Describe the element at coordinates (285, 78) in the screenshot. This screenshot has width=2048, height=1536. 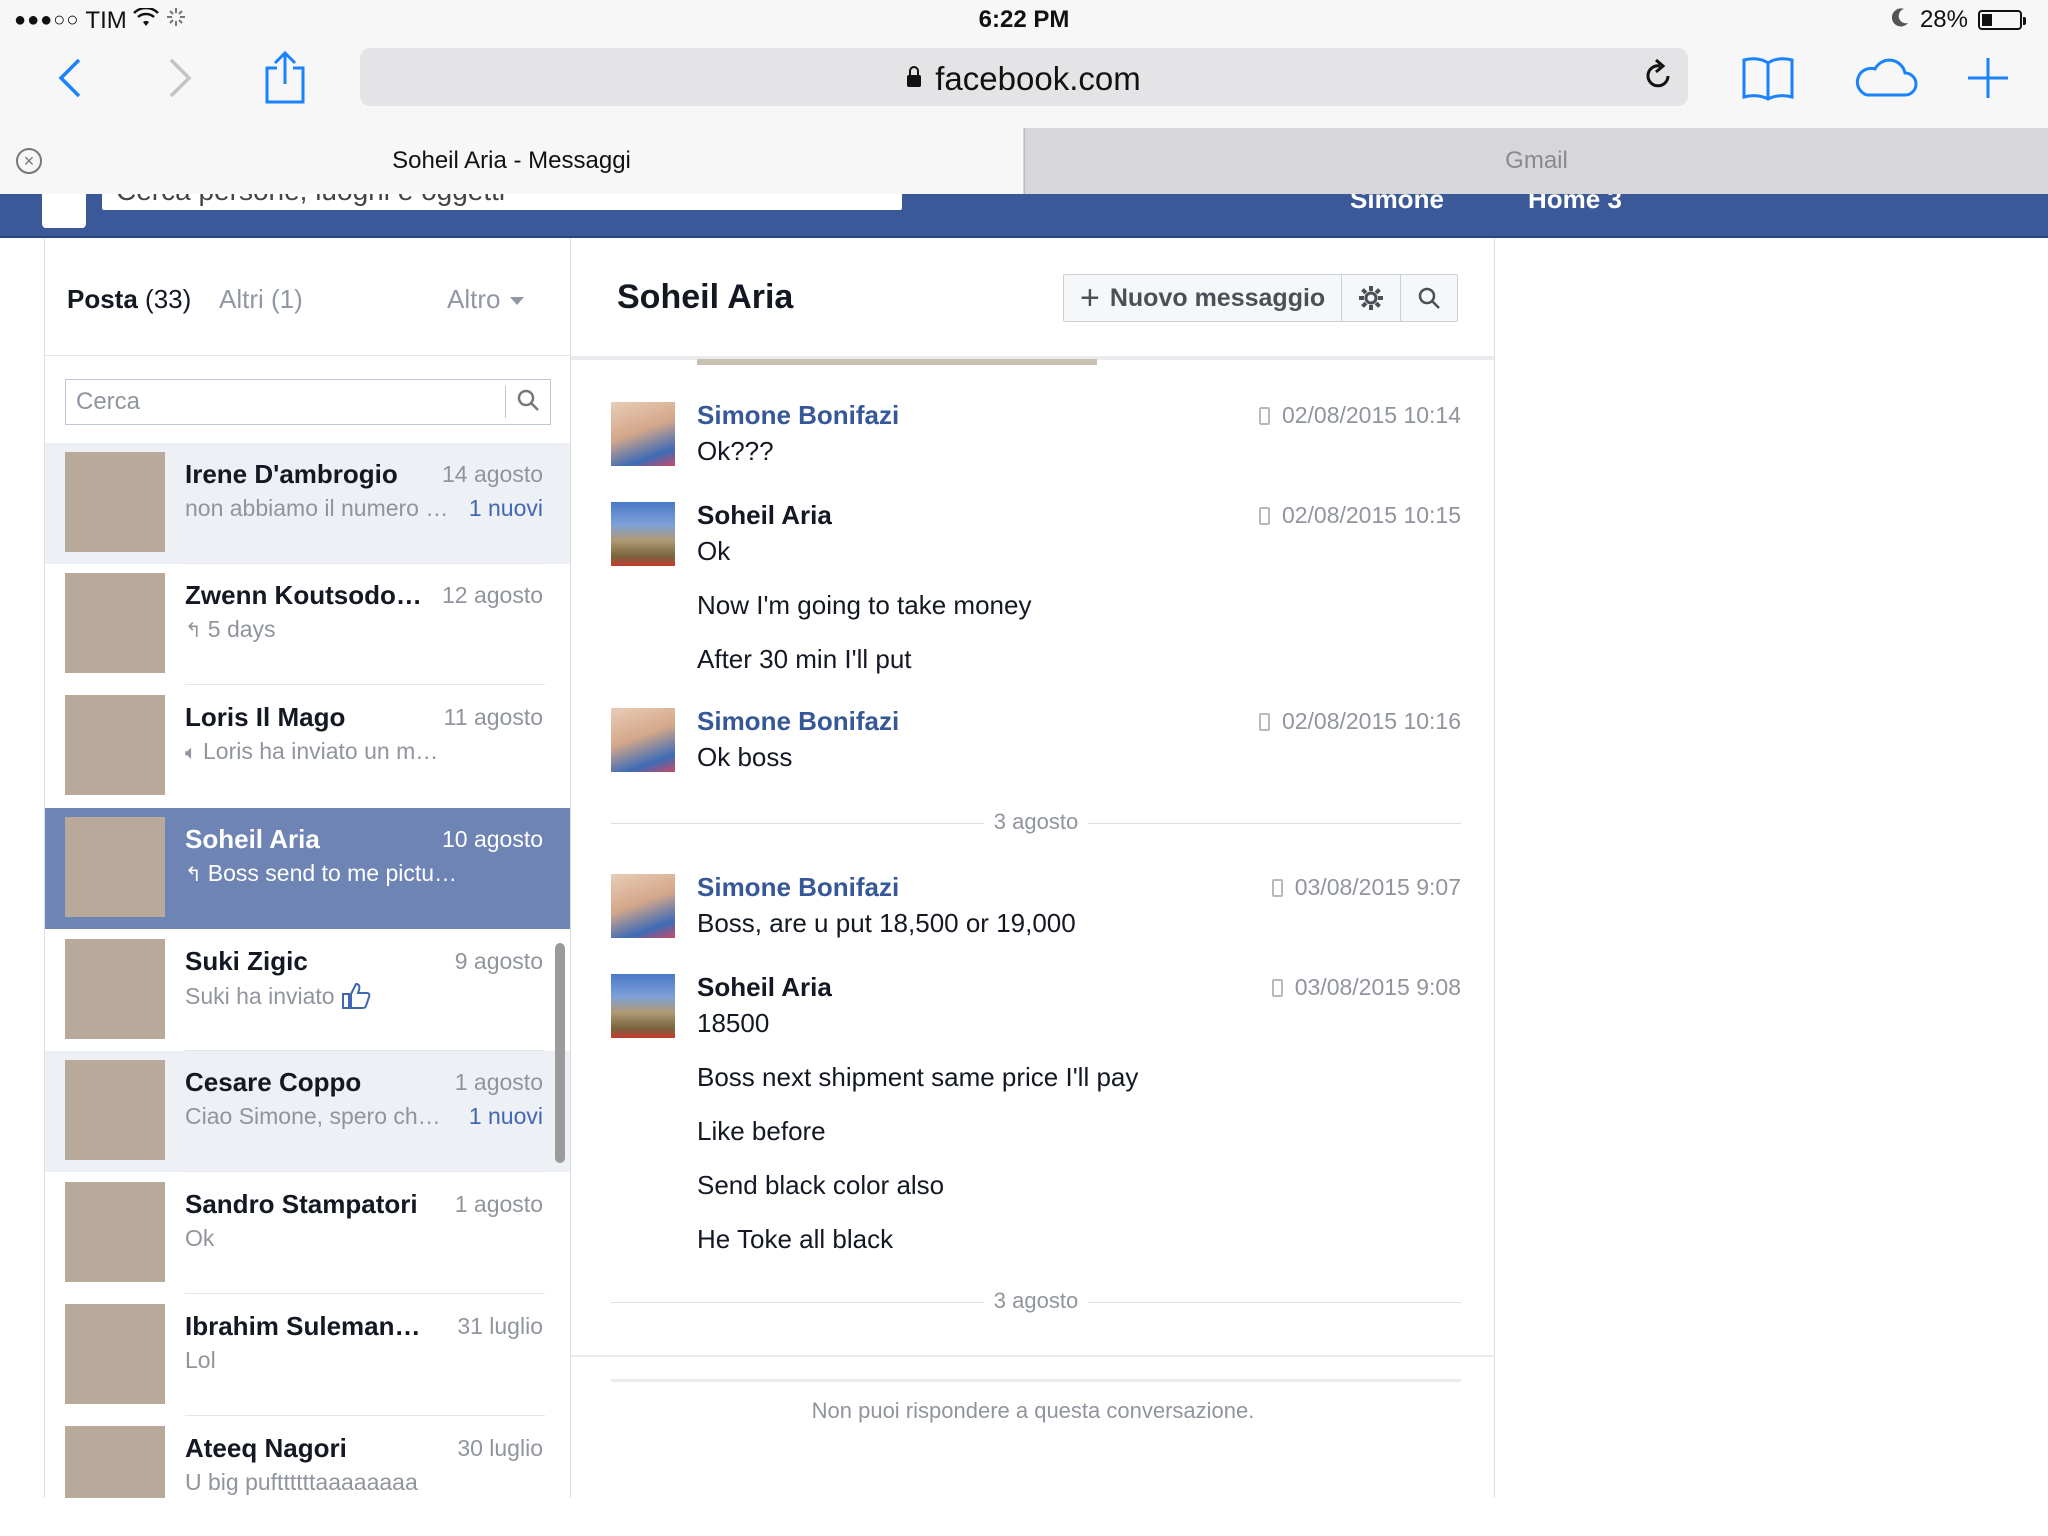
I see `share-button` at that location.